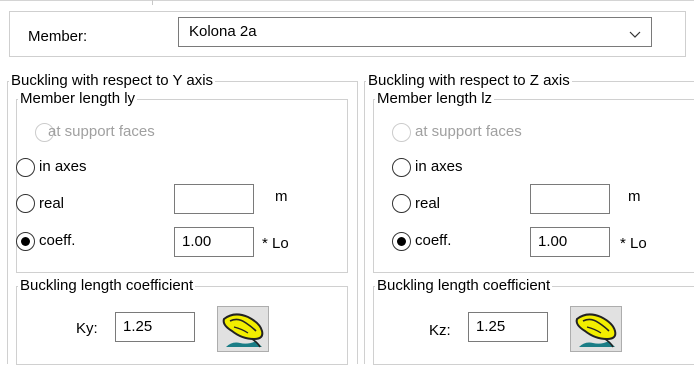 The height and width of the screenshot is (365, 694). Describe the element at coordinates (25, 167) in the screenshot. I see `radio-y-in-axes` at that location.